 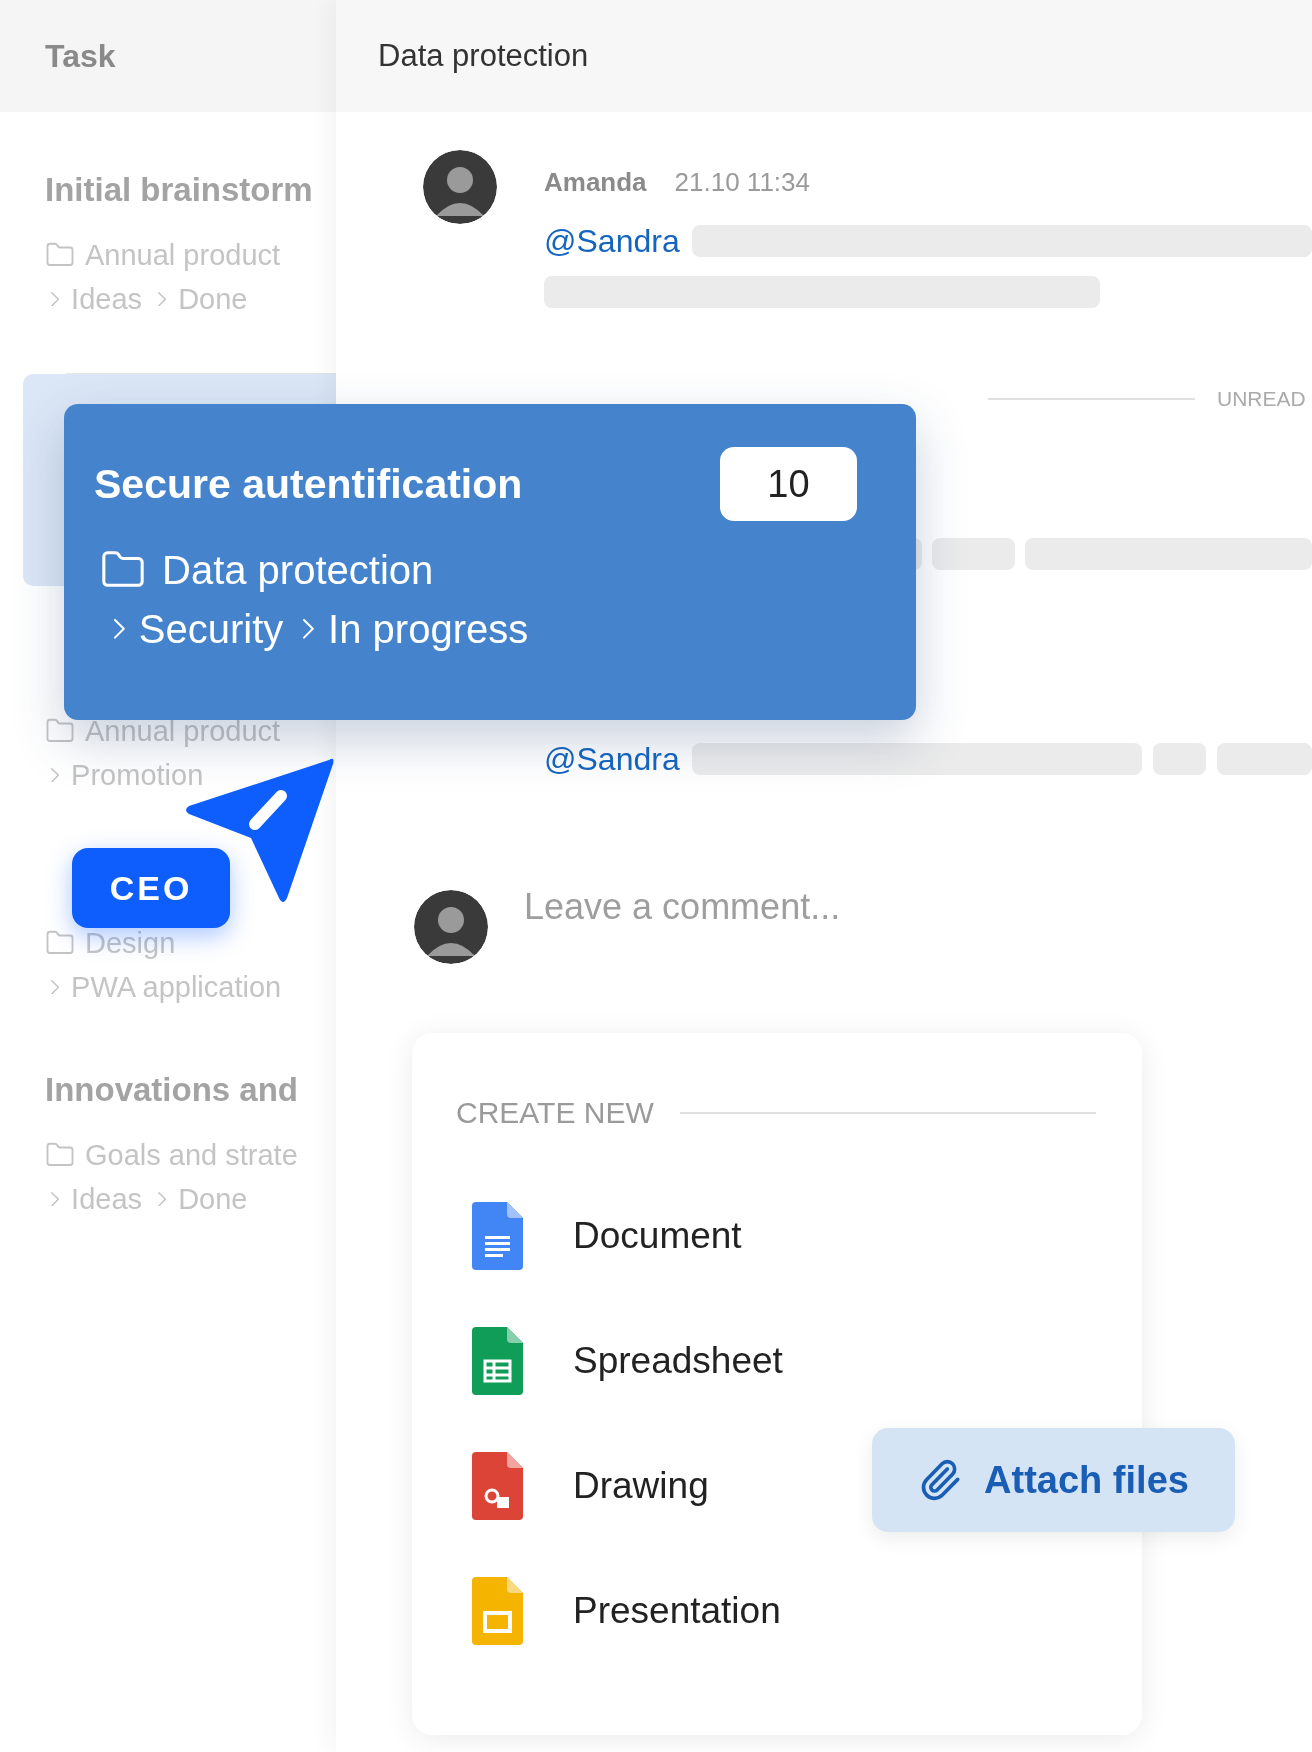 I want to click on author-name: Amanda, so click(x=595, y=182).